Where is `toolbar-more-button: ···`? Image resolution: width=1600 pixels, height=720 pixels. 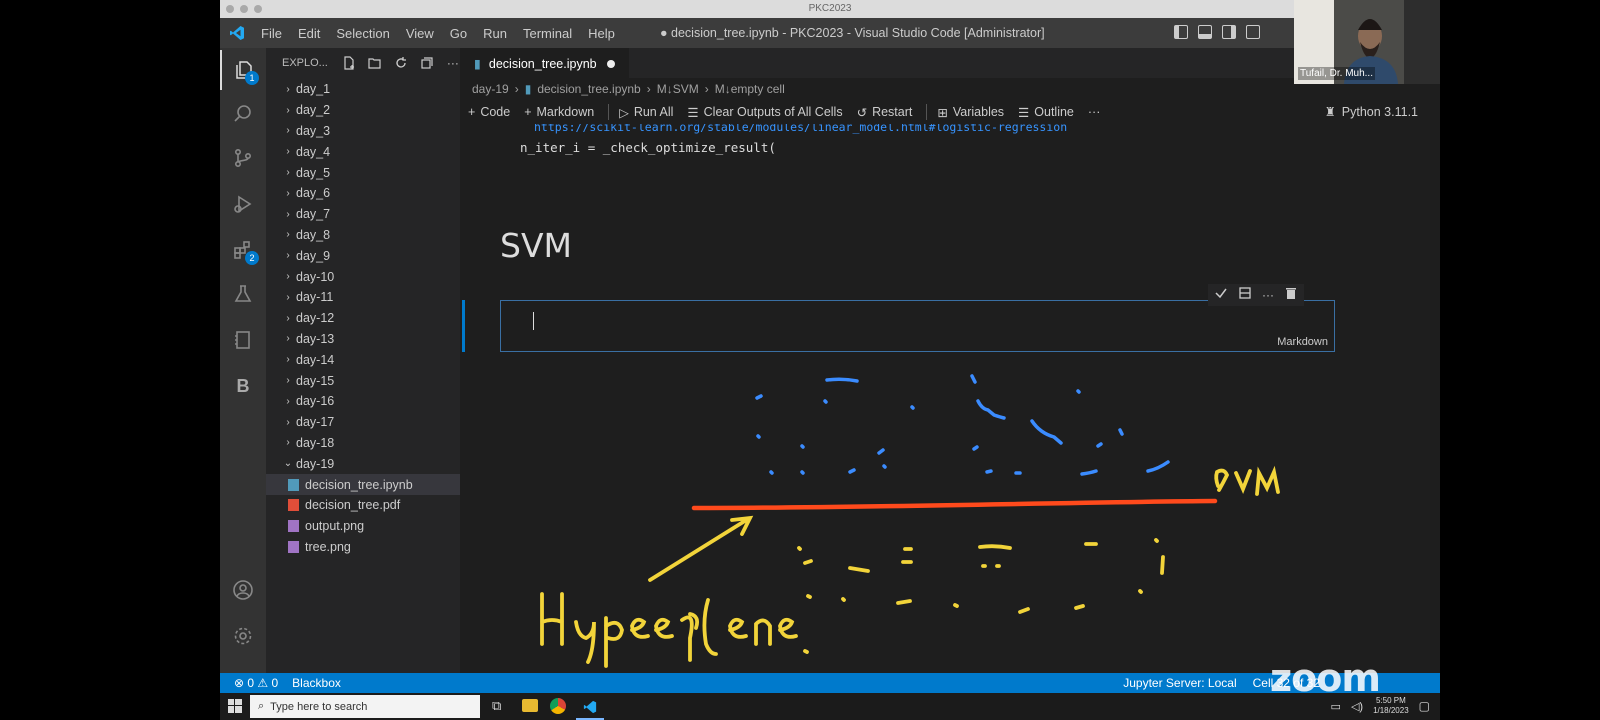
toolbar-more-button: ··· is located at coordinates (1094, 112).